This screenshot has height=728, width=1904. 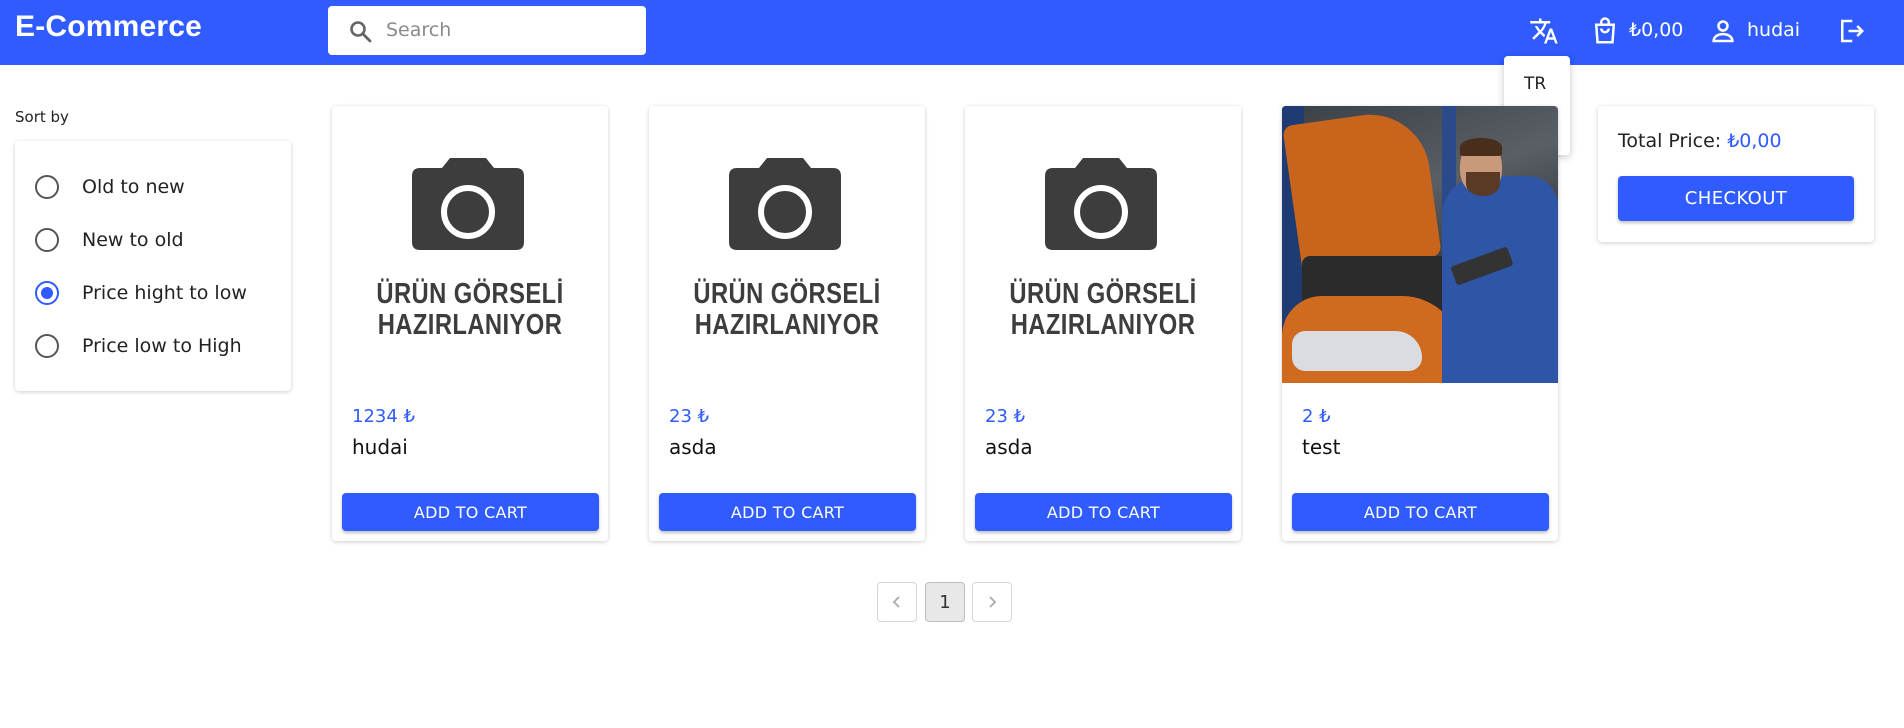 What do you see at coordinates (1544, 31) in the screenshot?
I see `translate-icon` at bounding box center [1544, 31].